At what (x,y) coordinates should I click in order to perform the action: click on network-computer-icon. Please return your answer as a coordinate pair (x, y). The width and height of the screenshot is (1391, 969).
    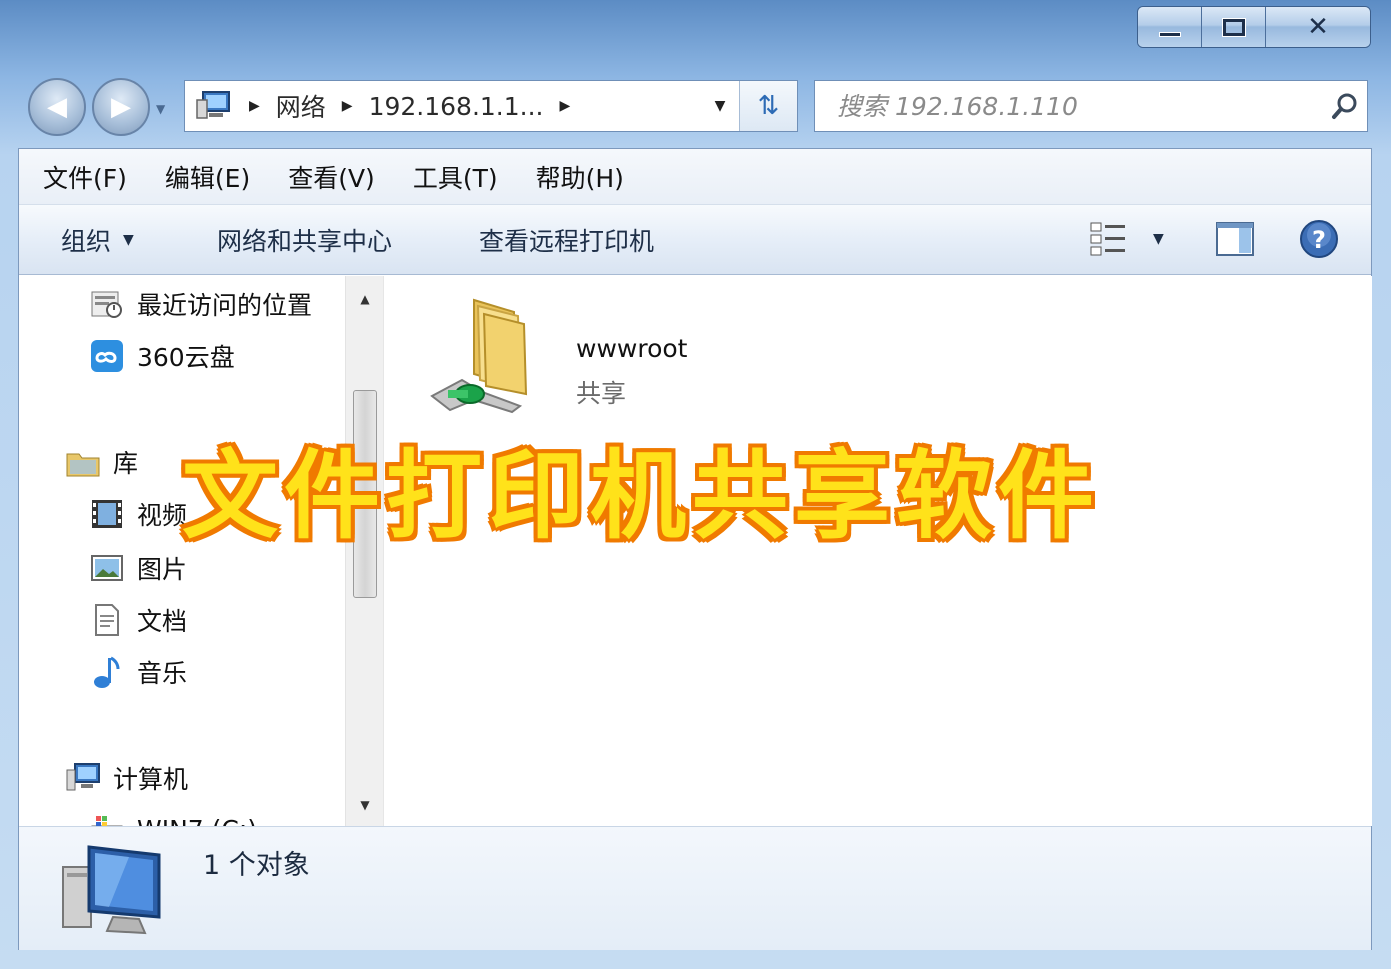
    Looking at the image, I should click on (114, 891).